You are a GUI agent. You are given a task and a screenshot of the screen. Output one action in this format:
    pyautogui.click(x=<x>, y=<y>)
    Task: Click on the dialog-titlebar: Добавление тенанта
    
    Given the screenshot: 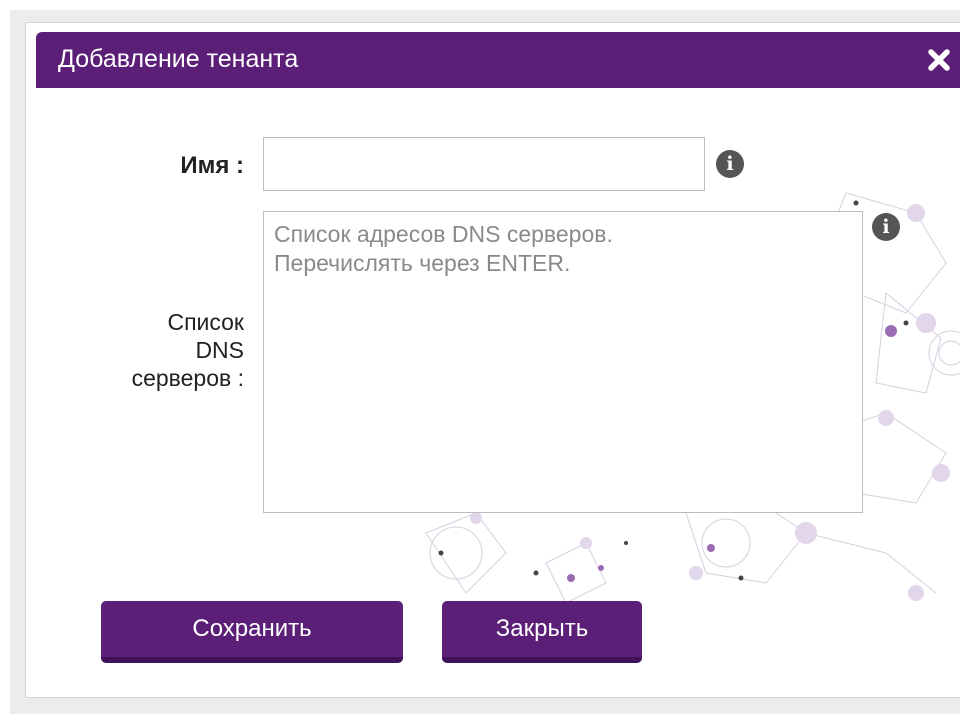 What is the action you would take?
    pyautogui.click(x=498, y=60)
    